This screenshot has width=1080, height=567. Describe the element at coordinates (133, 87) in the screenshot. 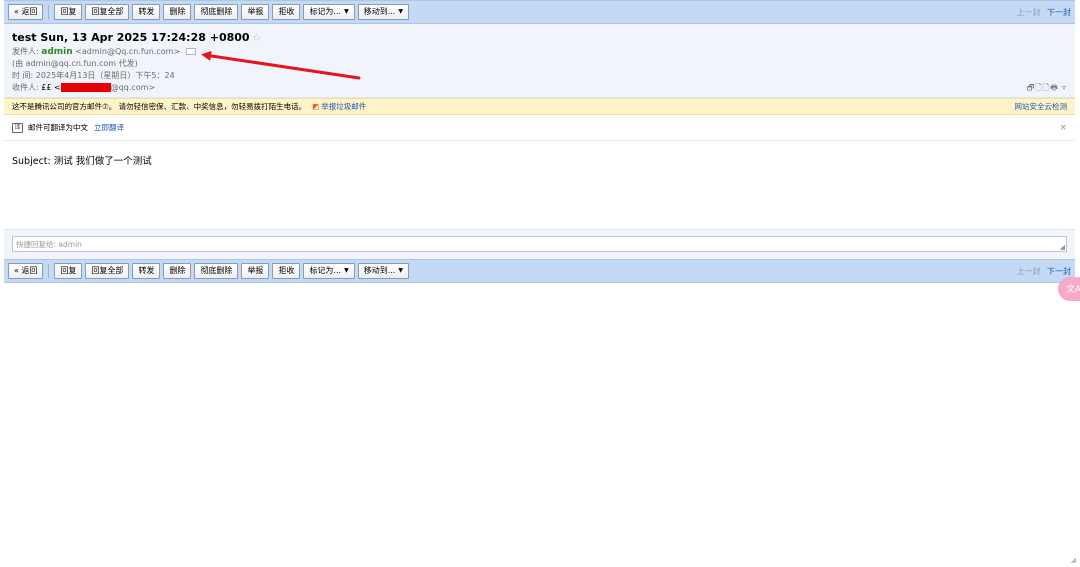

I see `recipient-suffix: @qq.com>` at that location.